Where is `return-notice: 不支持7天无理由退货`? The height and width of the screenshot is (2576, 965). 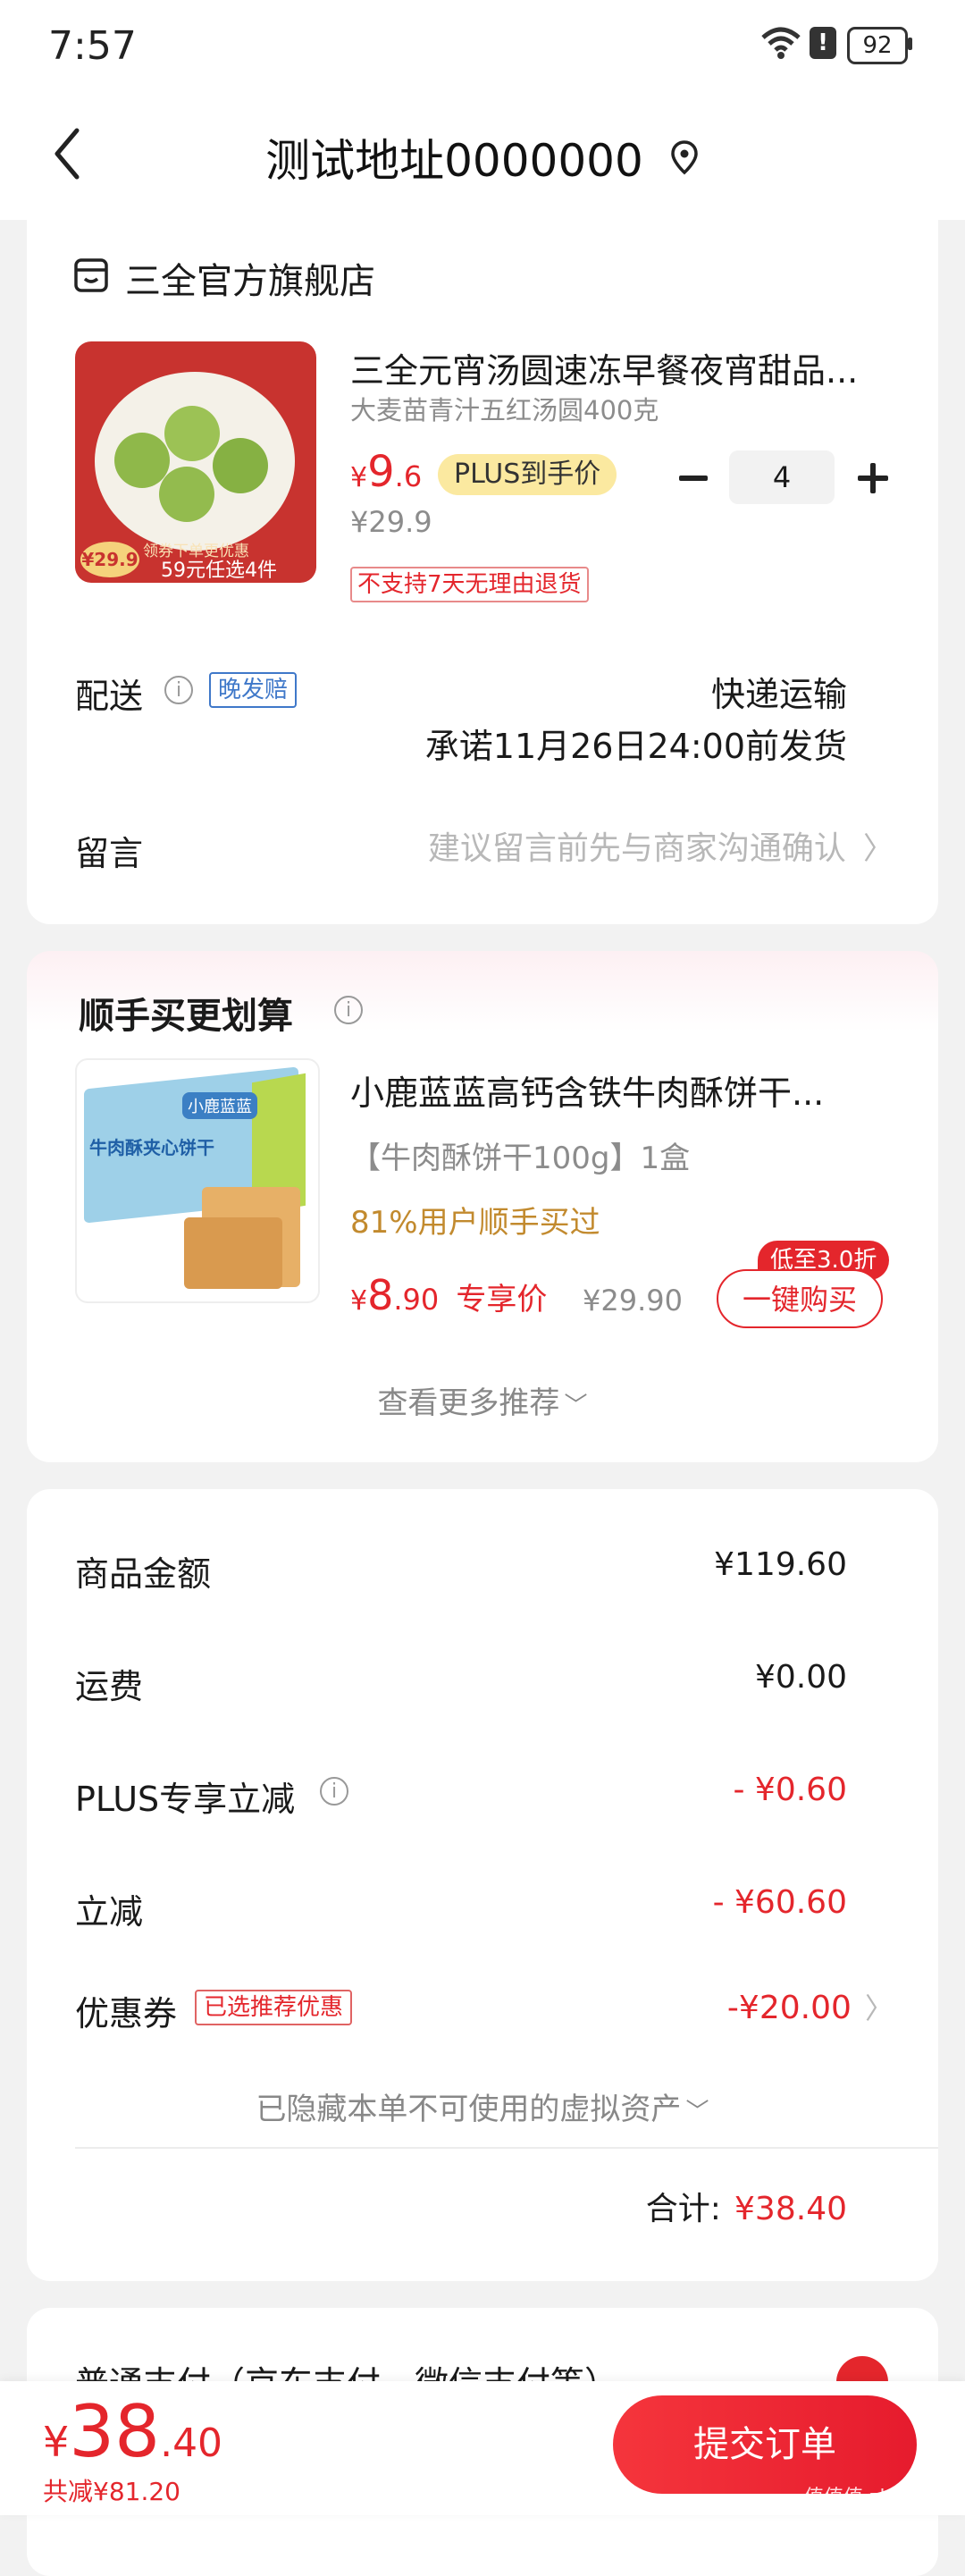
return-notice: 不支持7天无理由退货 is located at coordinates (469, 585).